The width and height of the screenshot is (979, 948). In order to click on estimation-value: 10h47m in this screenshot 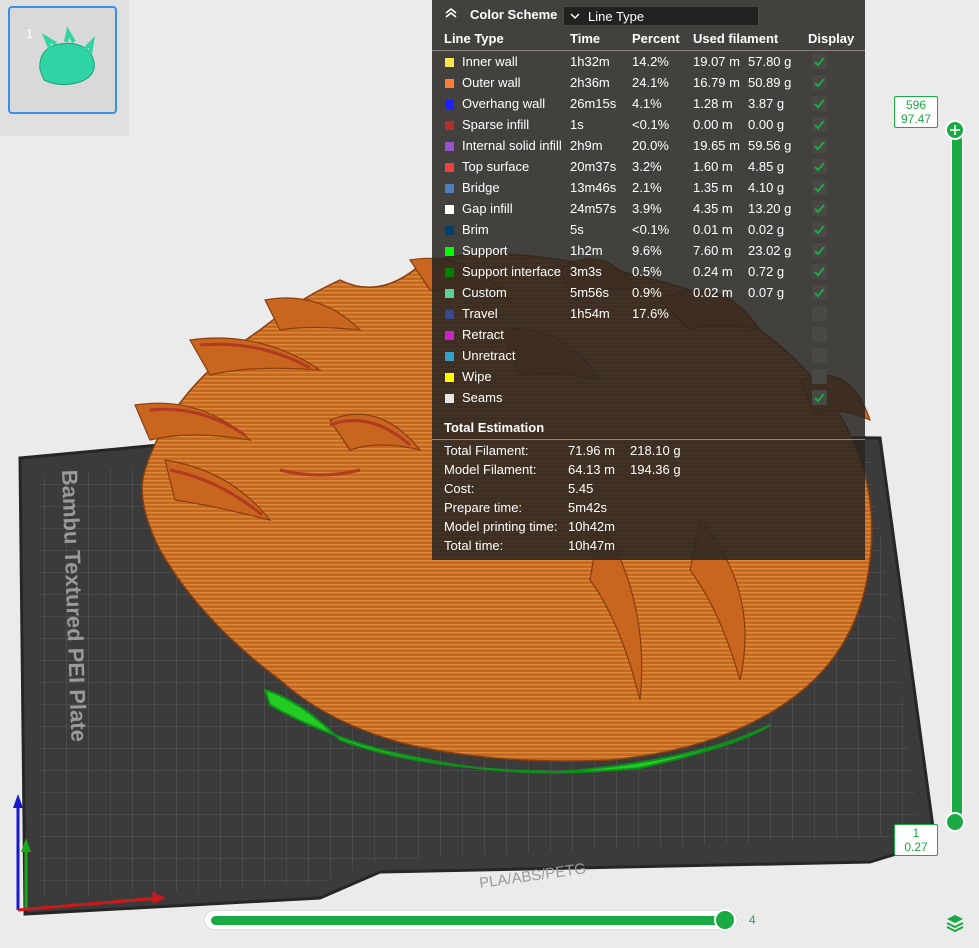, I will do `click(591, 545)`.